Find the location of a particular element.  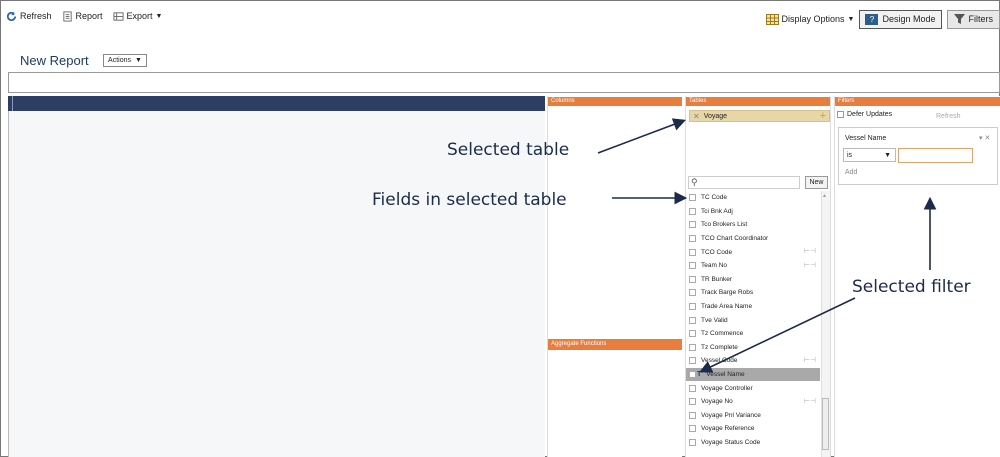

grid-icon is located at coordinates (772, 19).